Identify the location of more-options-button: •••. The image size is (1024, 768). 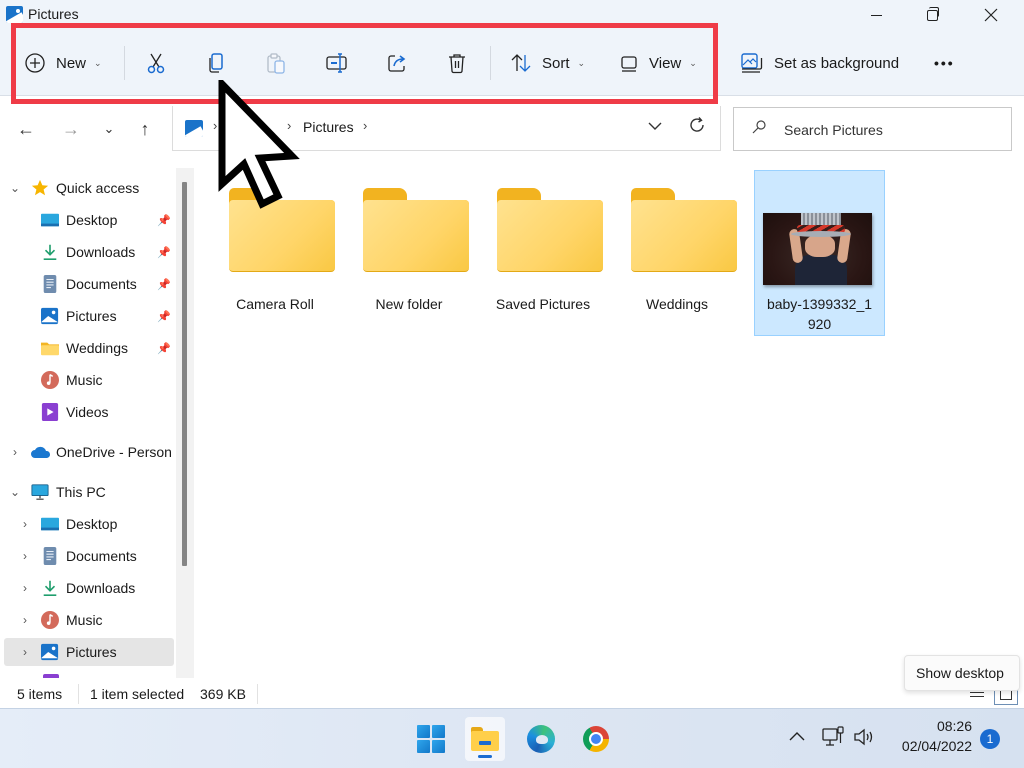
(944, 63).